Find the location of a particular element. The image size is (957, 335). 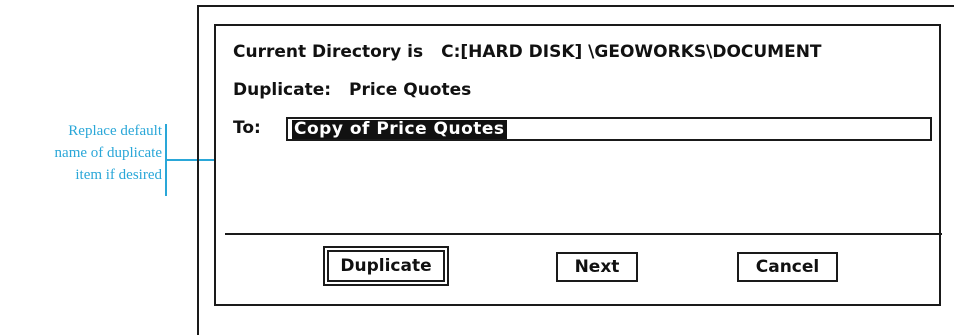

next-button: Next is located at coordinates (597, 267).